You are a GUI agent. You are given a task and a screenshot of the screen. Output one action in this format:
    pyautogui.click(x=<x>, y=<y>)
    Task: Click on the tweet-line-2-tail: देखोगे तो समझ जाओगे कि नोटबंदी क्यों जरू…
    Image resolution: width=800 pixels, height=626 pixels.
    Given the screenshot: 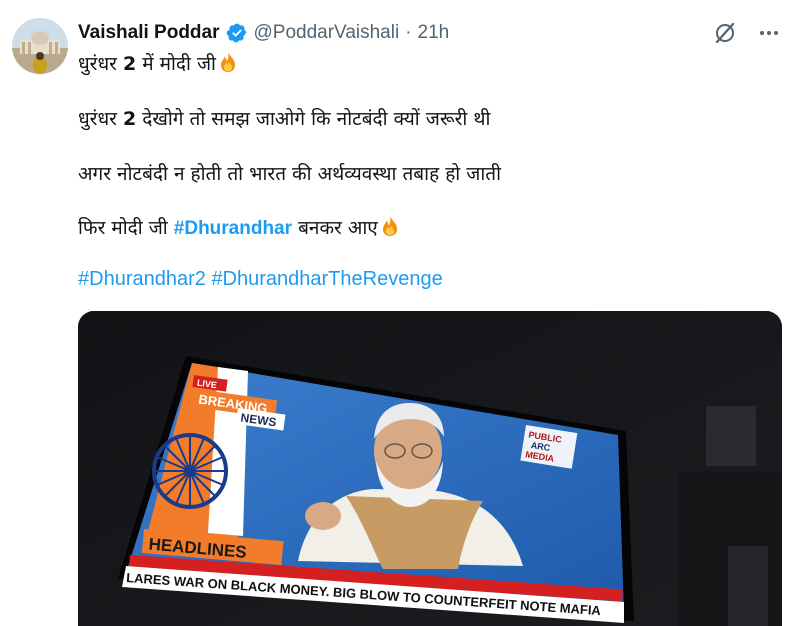 What is the action you would take?
    pyautogui.click(x=313, y=119)
    